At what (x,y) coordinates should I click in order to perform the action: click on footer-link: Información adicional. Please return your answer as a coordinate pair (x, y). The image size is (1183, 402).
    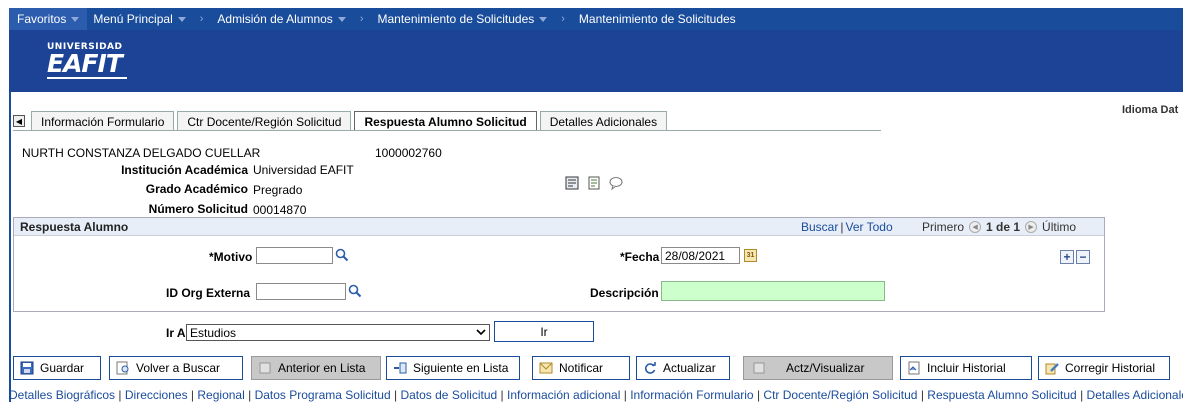
    Looking at the image, I should click on (563, 395).